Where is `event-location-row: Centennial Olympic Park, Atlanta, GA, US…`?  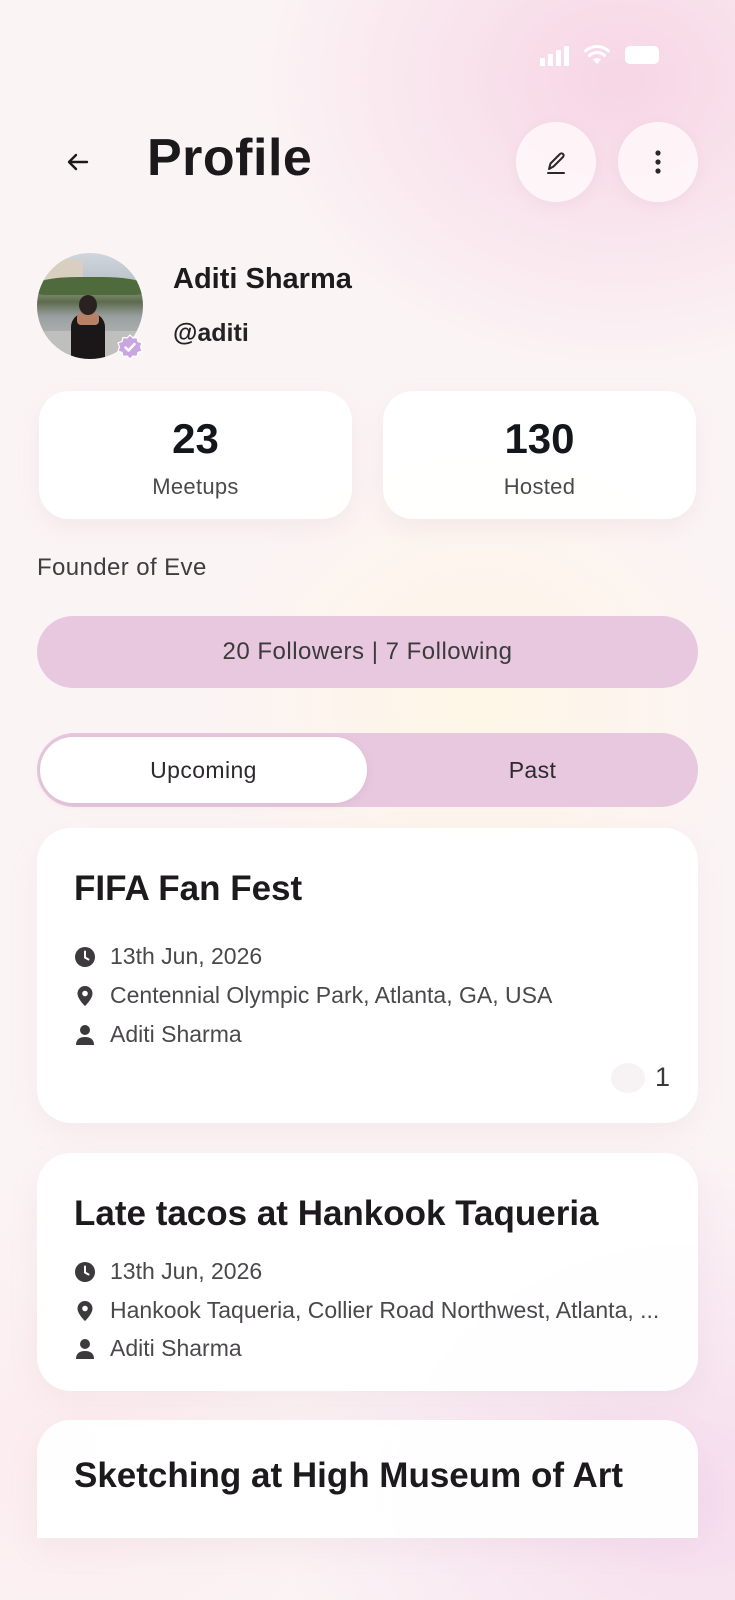
event-location-row: Centennial Olympic Park, Atlanta, GA, US… is located at coordinates (313, 995).